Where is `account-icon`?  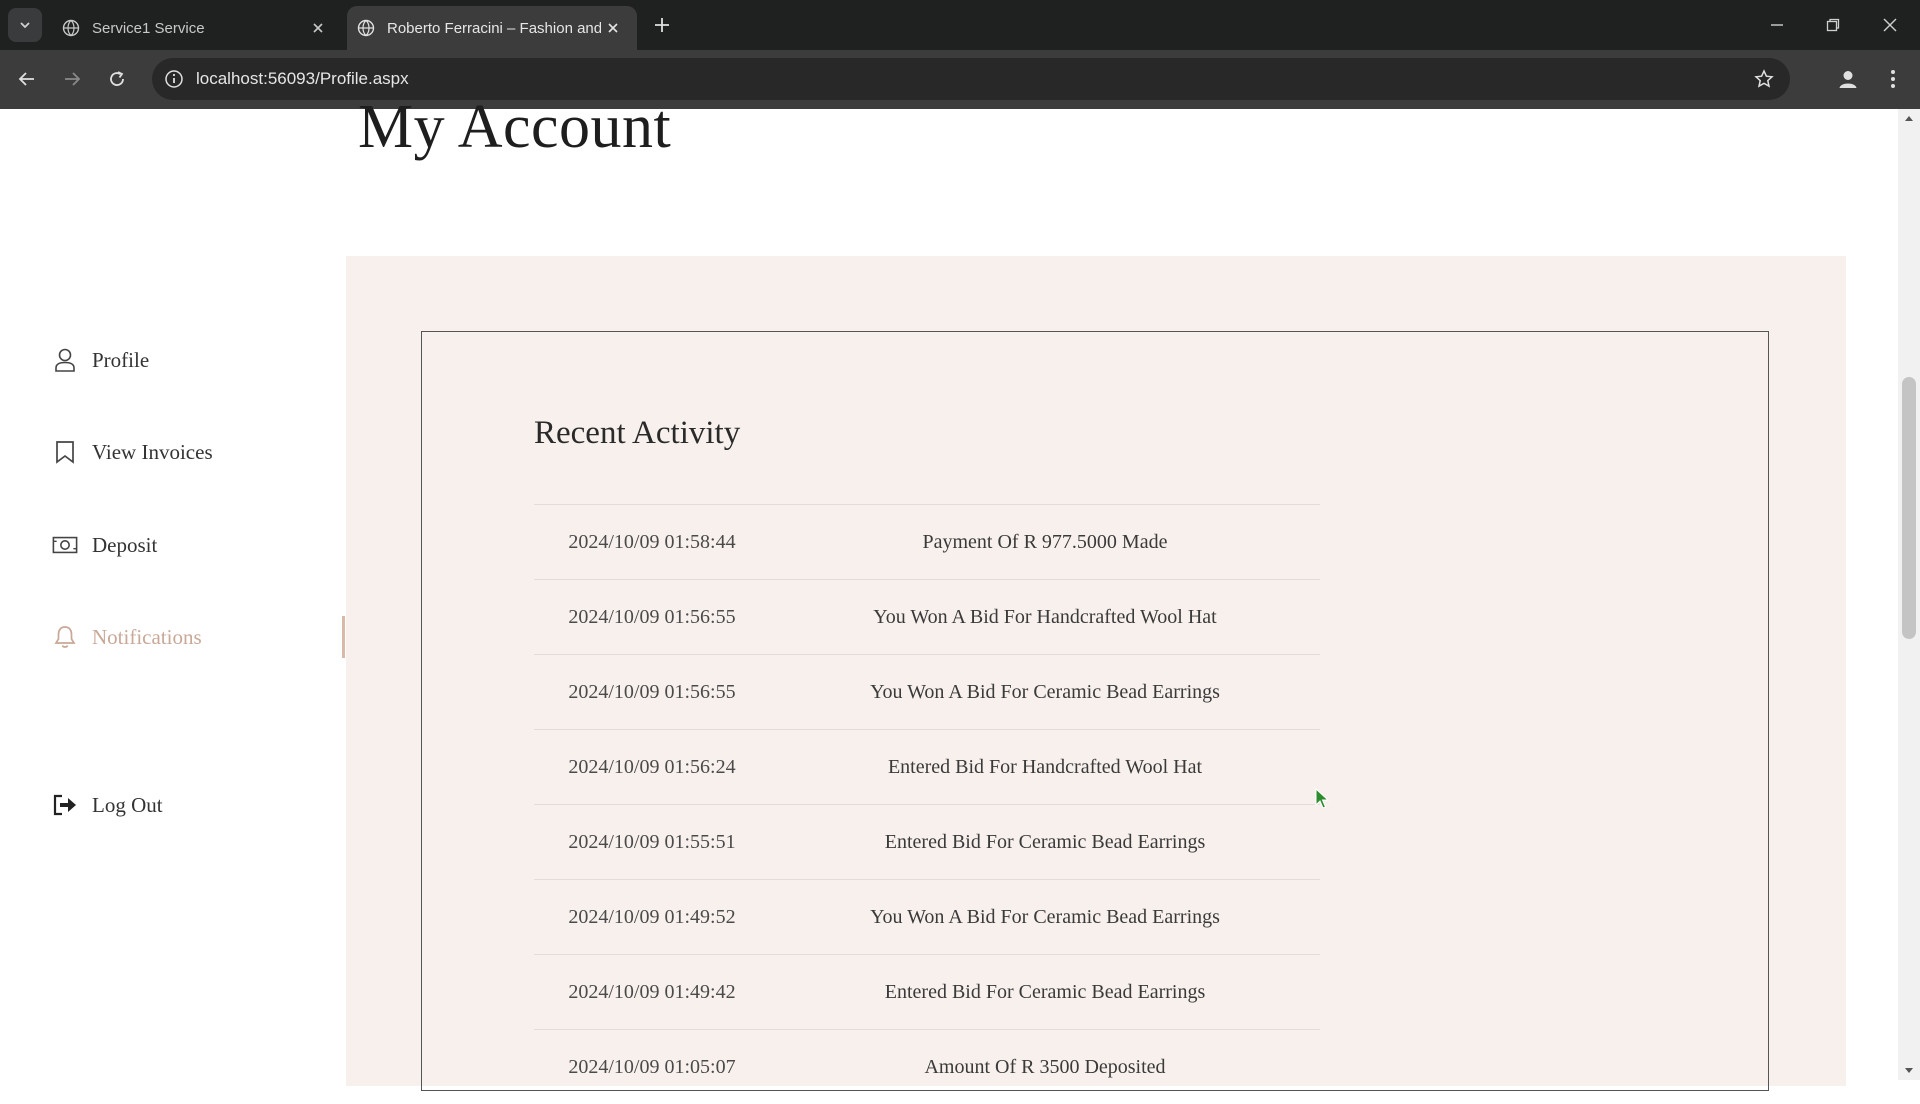 account-icon is located at coordinates (1848, 79).